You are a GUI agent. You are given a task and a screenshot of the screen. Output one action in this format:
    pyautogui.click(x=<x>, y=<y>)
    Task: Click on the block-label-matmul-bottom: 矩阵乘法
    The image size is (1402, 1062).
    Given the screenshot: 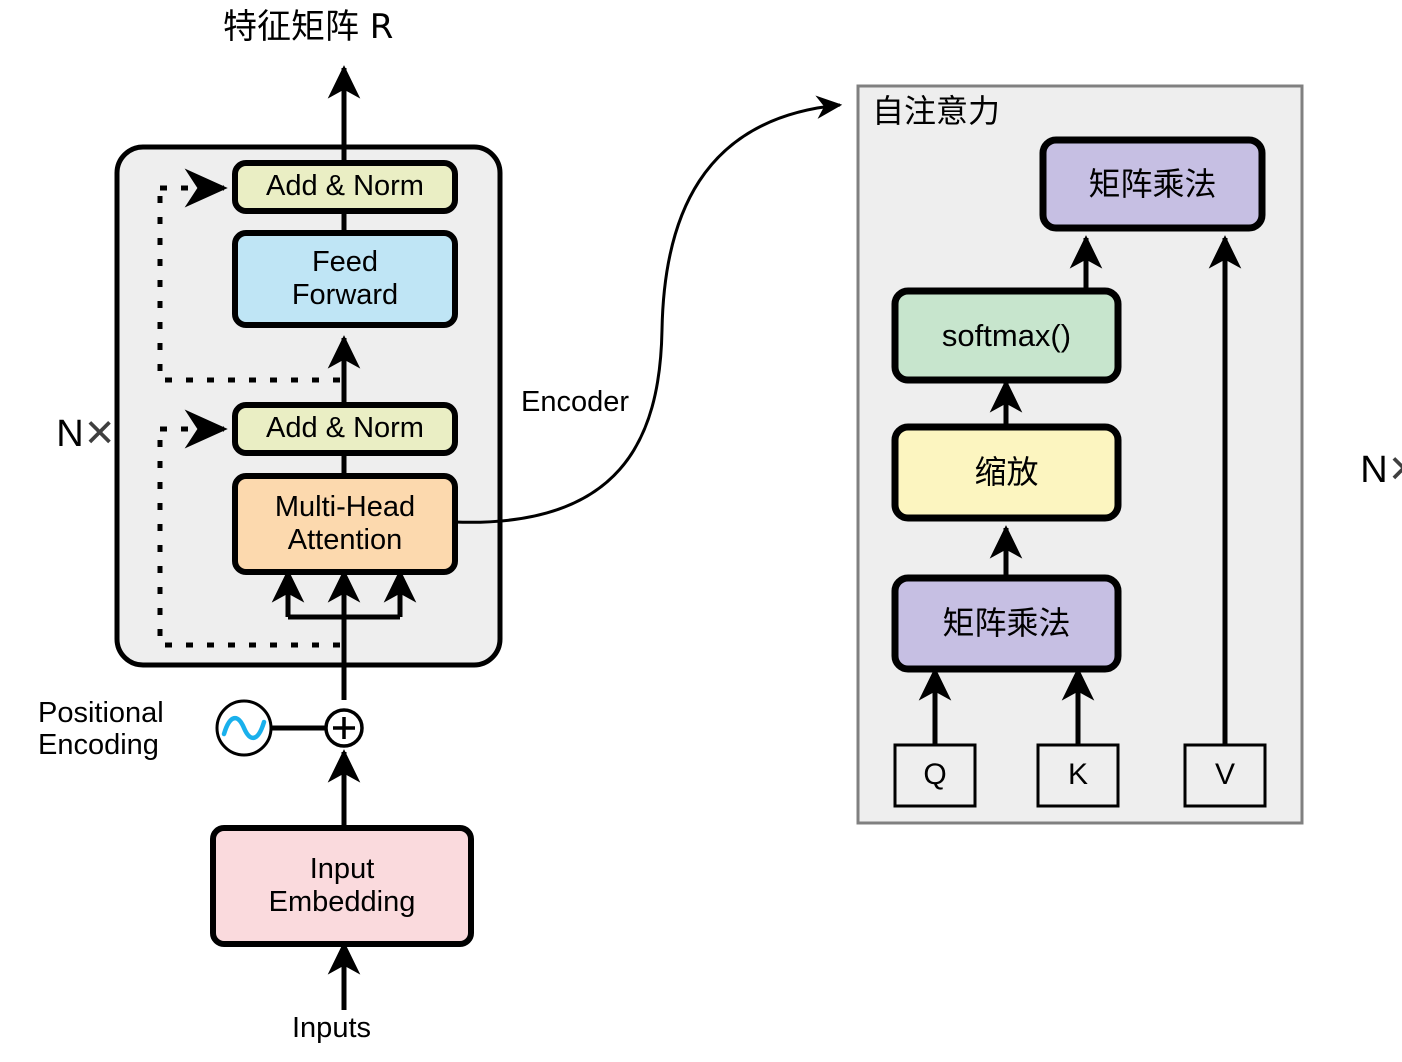 What is the action you would take?
    pyautogui.click(x=1006, y=623)
    